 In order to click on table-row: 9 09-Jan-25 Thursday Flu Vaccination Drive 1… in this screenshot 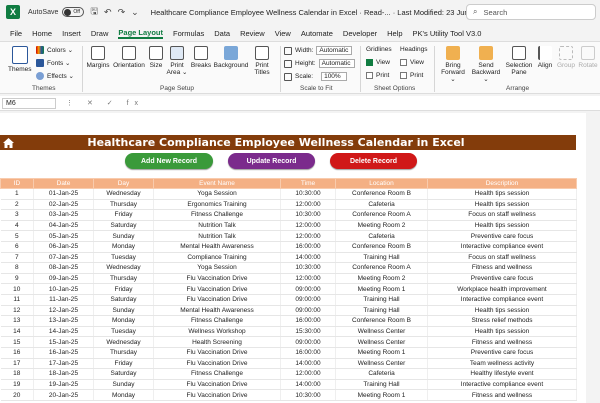, I will do `click(288, 279)`.